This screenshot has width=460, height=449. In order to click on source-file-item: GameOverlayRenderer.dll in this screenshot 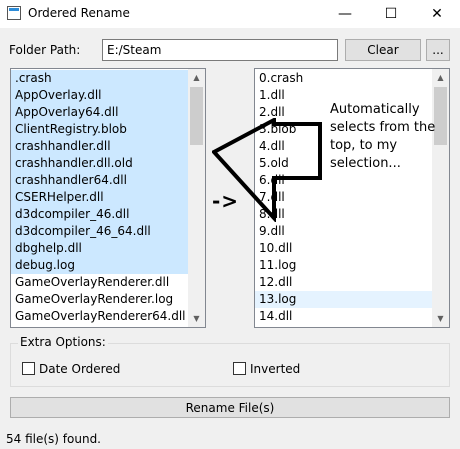, I will do `click(99, 282)`.